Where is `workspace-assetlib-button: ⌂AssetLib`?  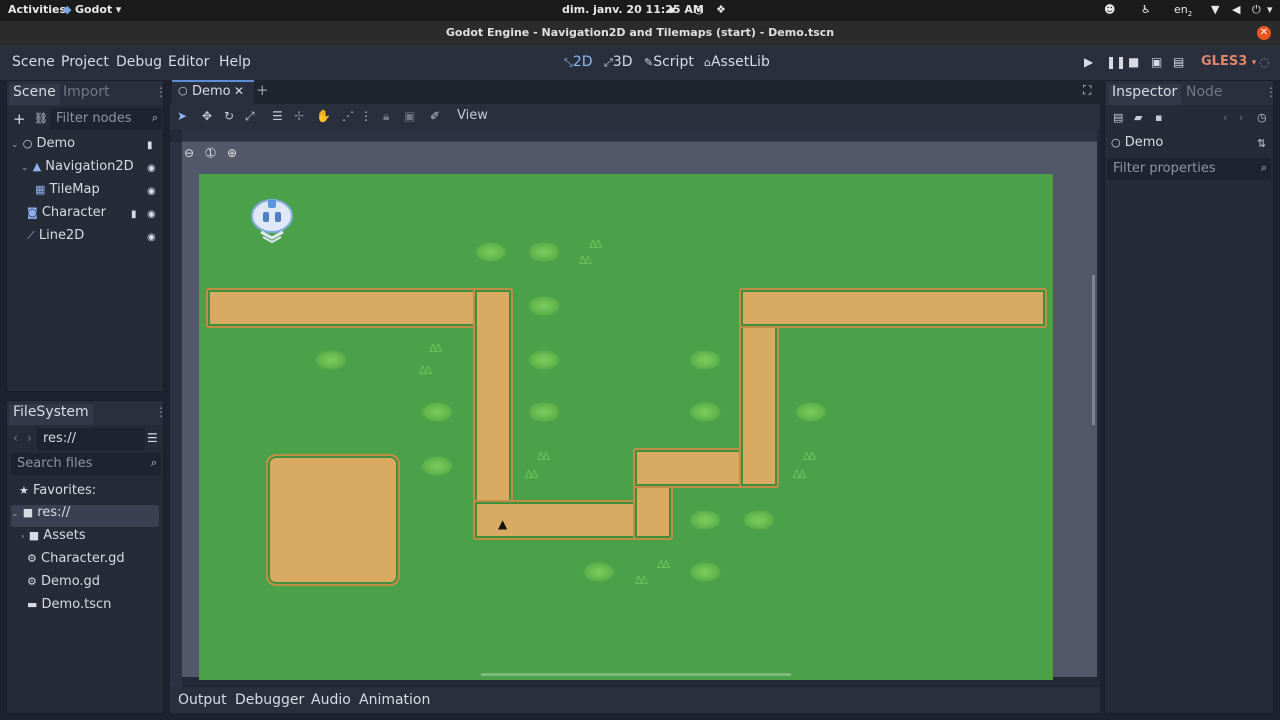 workspace-assetlib-button: ⌂AssetLib is located at coordinates (737, 62).